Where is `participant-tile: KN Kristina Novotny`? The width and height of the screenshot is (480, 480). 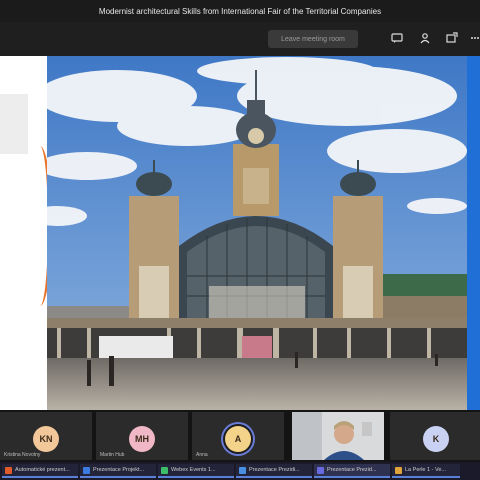 participant-tile: KN Kristina Novotny is located at coordinates (46, 436).